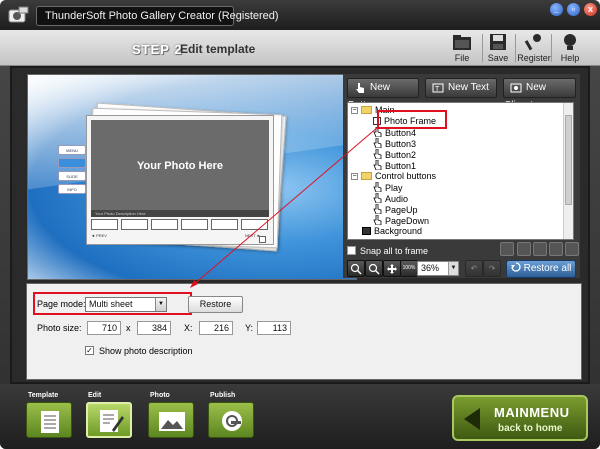 The width and height of the screenshot is (600, 449). What do you see at coordinates (49, 420) in the screenshot?
I see `template-tab-box` at bounding box center [49, 420].